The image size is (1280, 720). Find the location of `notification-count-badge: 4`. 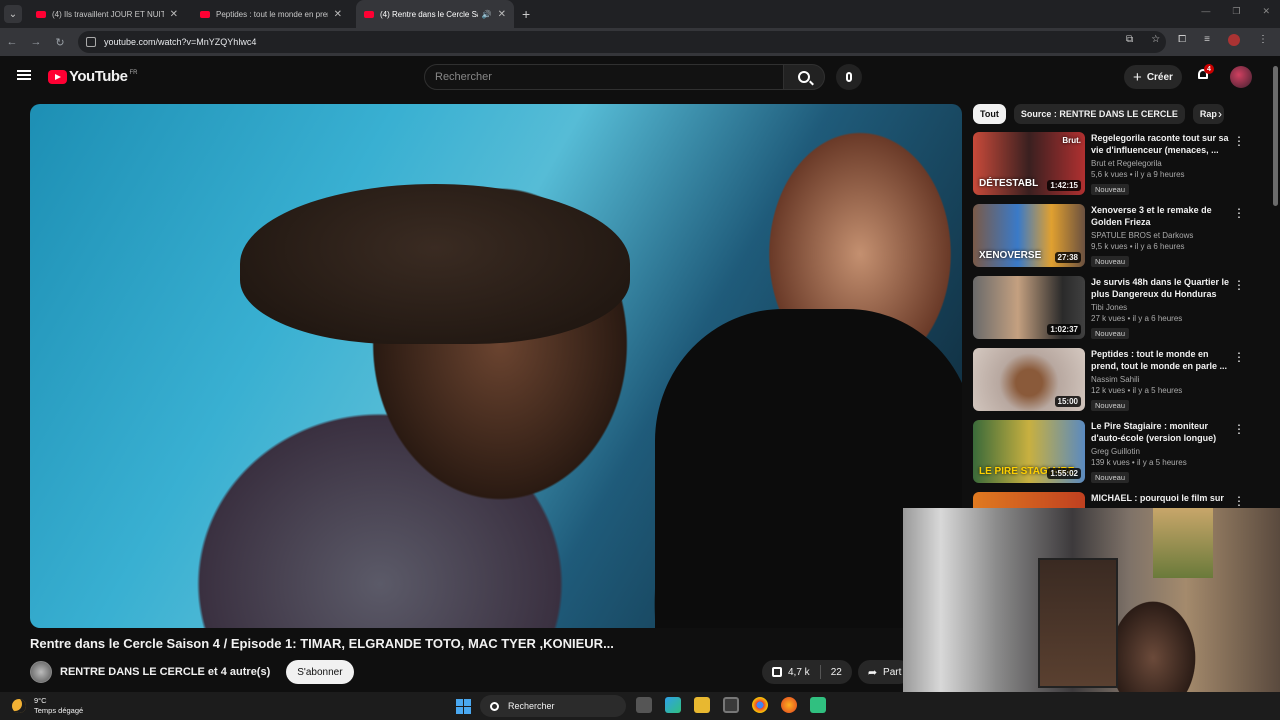

notification-count-badge: 4 is located at coordinates (1209, 69).